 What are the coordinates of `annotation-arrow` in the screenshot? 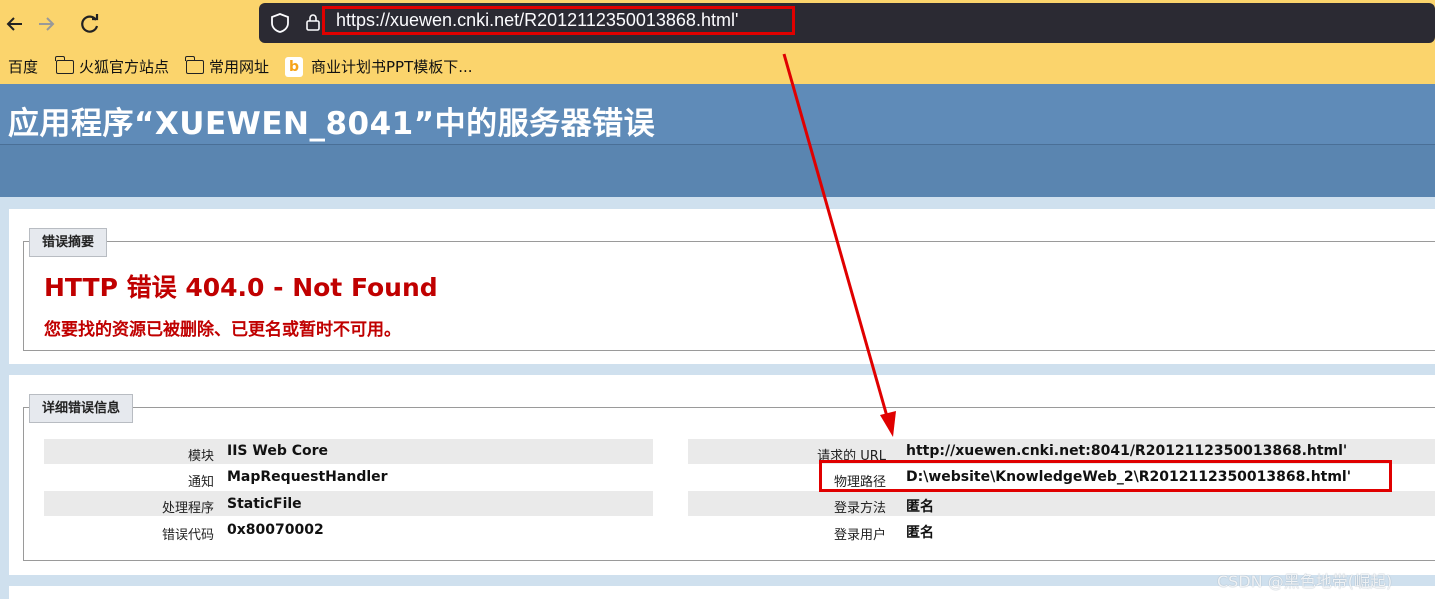 It's located at (839, 245).